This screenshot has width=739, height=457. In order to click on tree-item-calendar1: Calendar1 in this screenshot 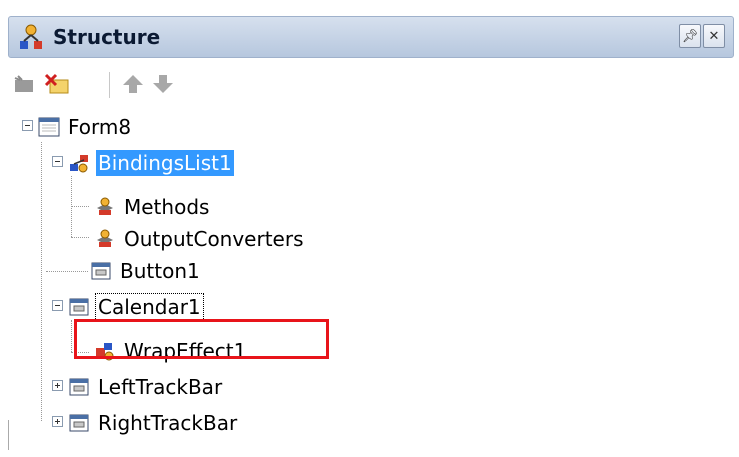, I will do `click(136, 307)`.